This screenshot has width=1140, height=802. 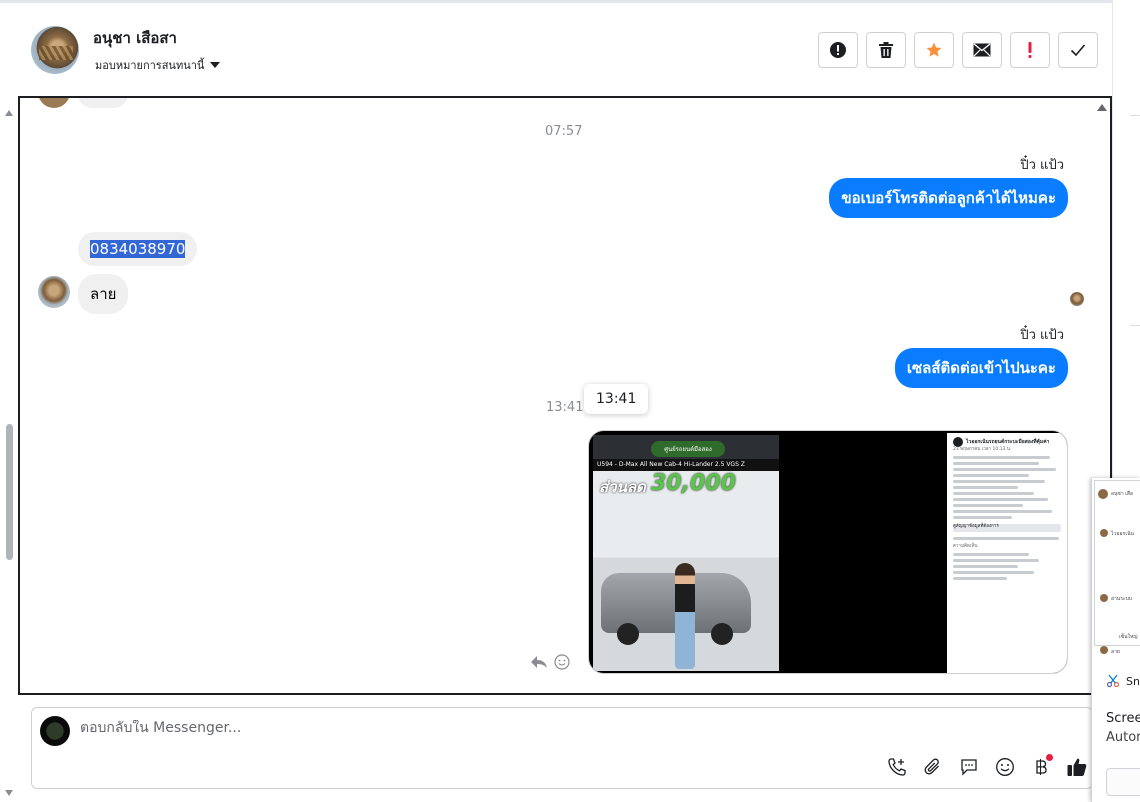 I want to click on reply-composer, so click(x=562, y=748).